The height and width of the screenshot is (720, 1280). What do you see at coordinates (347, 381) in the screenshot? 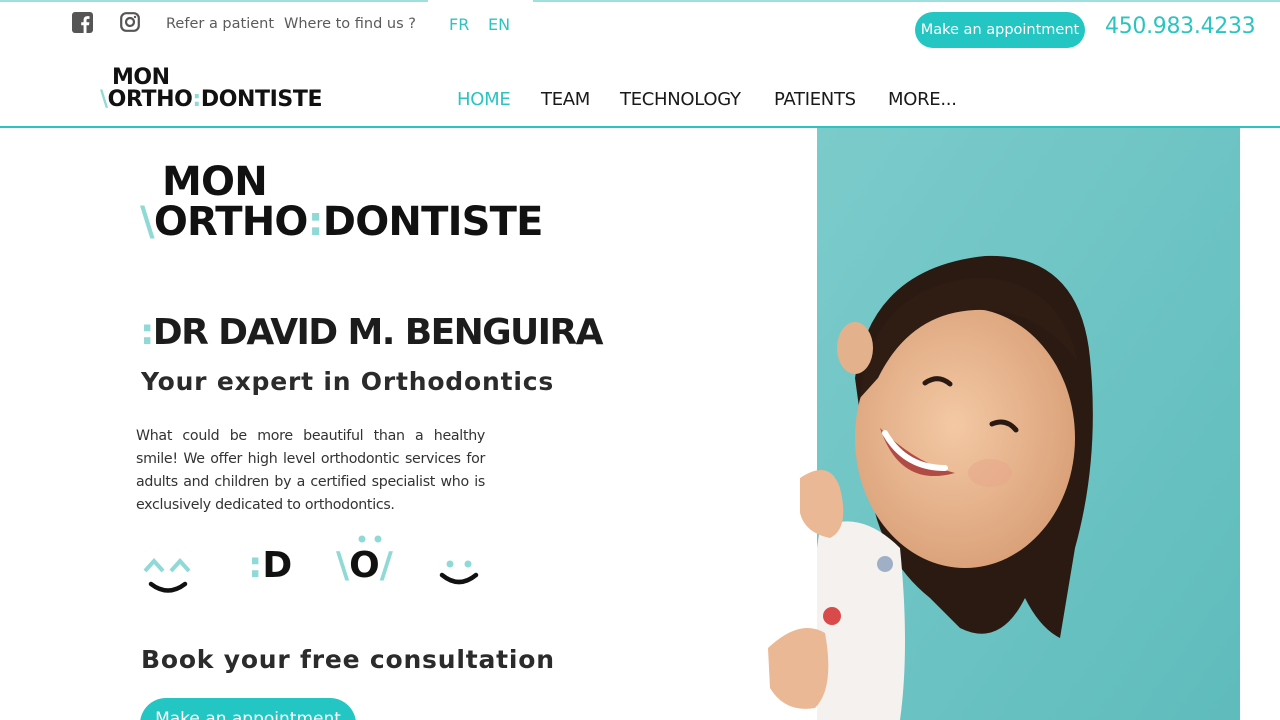
I see `tagline: Your expert in Orthodontics` at bounding box center [347, 381].